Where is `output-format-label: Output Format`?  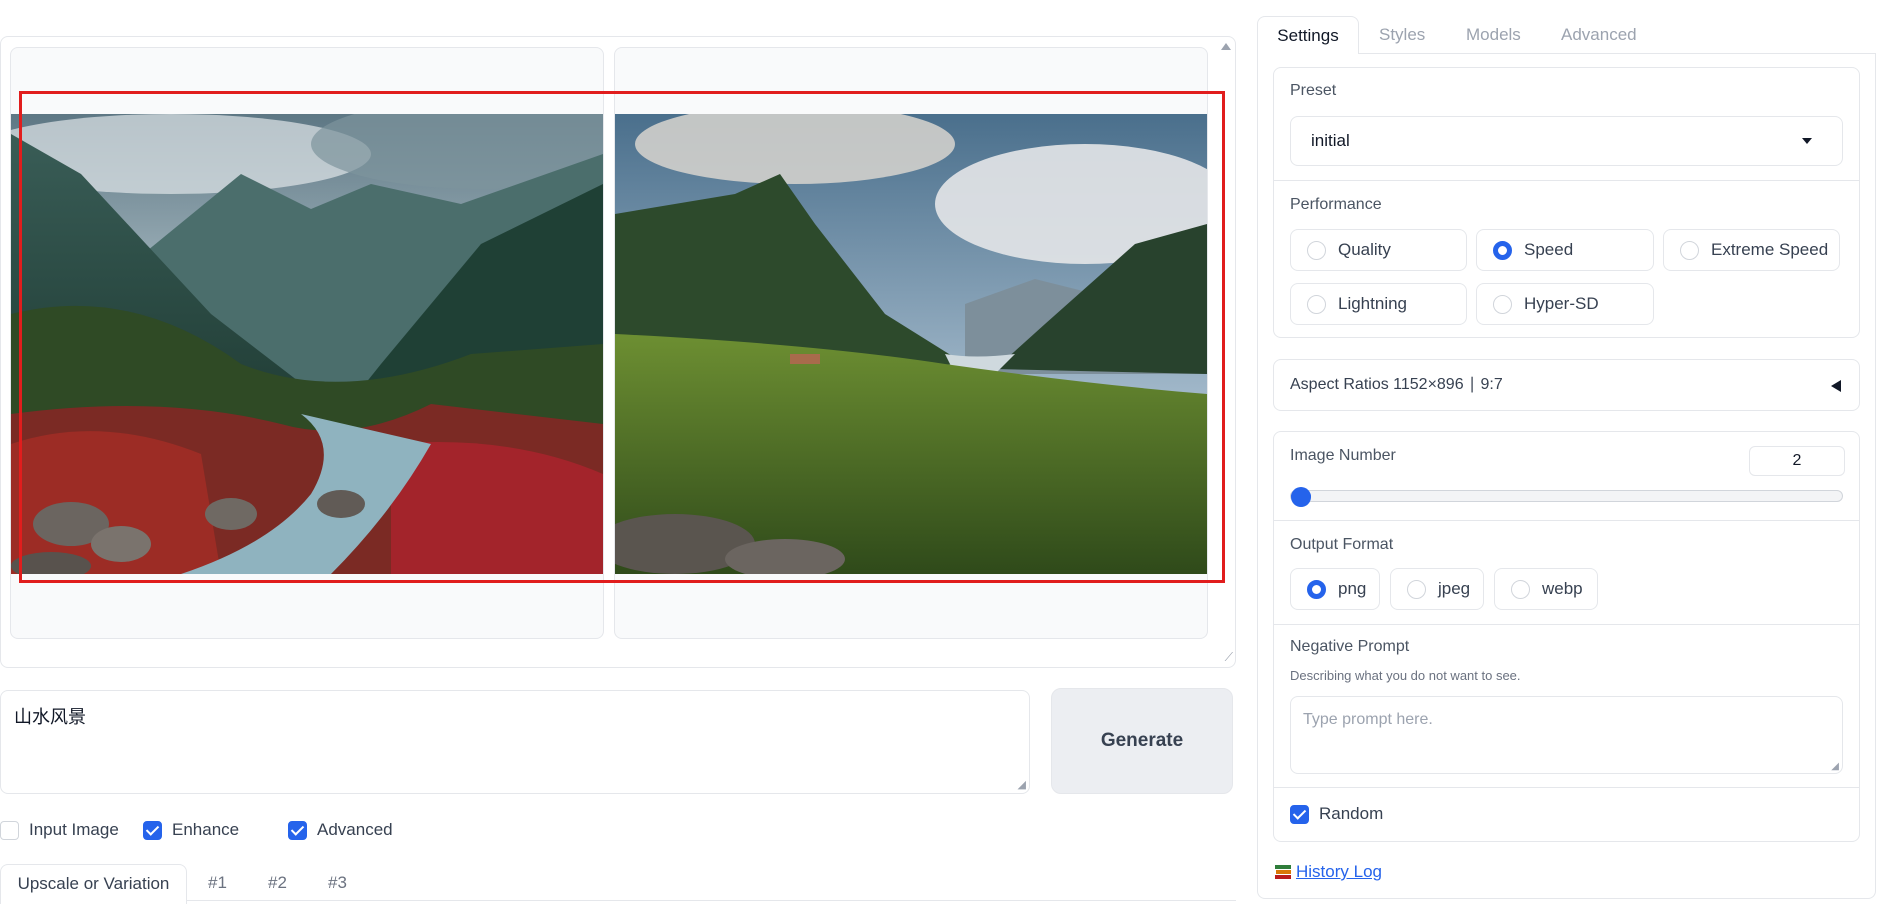 output-format-label: Output Format is located at coordinates (1342, 544).